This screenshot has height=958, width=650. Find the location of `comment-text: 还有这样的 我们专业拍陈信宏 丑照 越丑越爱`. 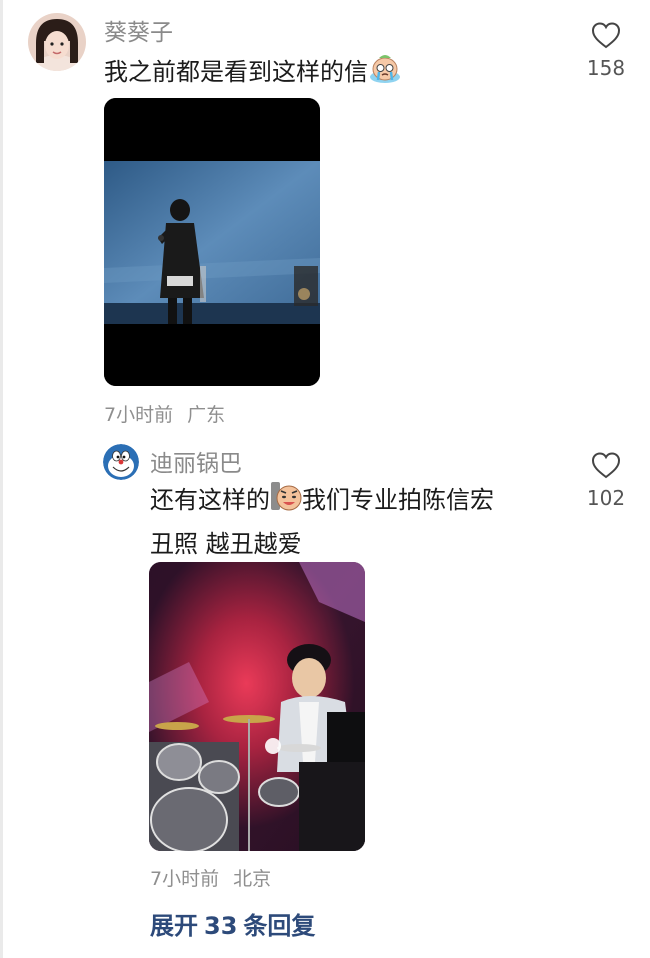

comment-text: 还有这样的 我们专业拍陈信宏 丑照 越丑越爱 is located at coordinates (322, 522).